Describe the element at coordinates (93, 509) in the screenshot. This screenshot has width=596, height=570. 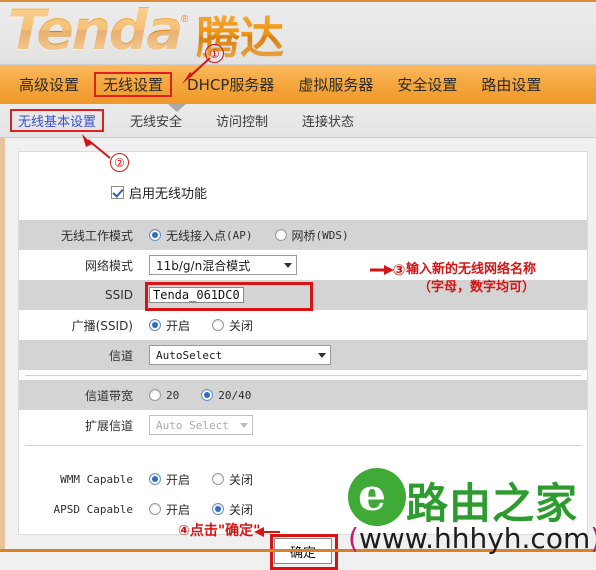
I see `apsd-capable-label: APSD Capable` at that location.